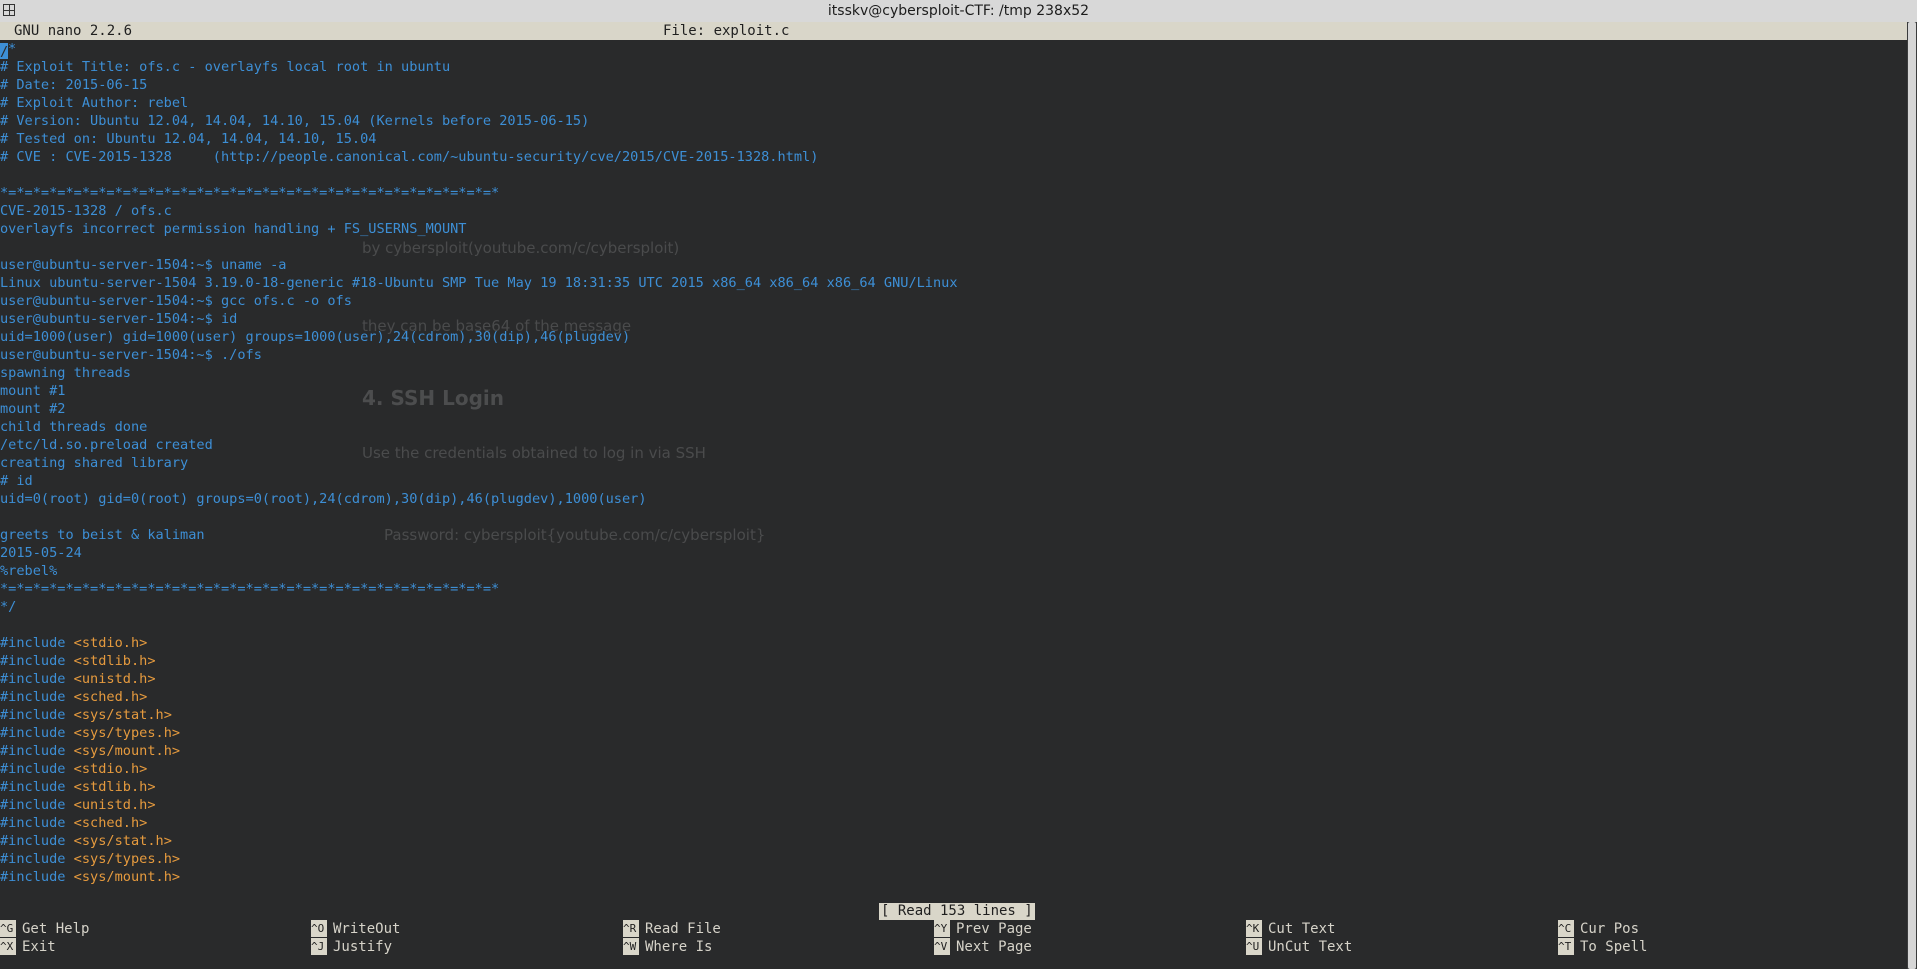  What do you see at coordinates (131, 355) in the screenshot?
I see `code-text: user@ubuntu-server-1504:~$ ./ofs` at bounding box center [131, 355].